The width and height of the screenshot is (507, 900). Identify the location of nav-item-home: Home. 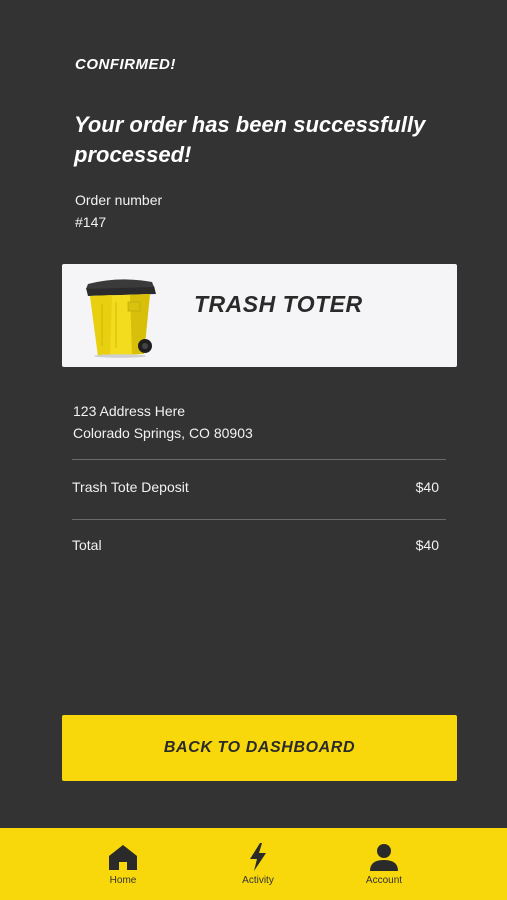
(123, 864).